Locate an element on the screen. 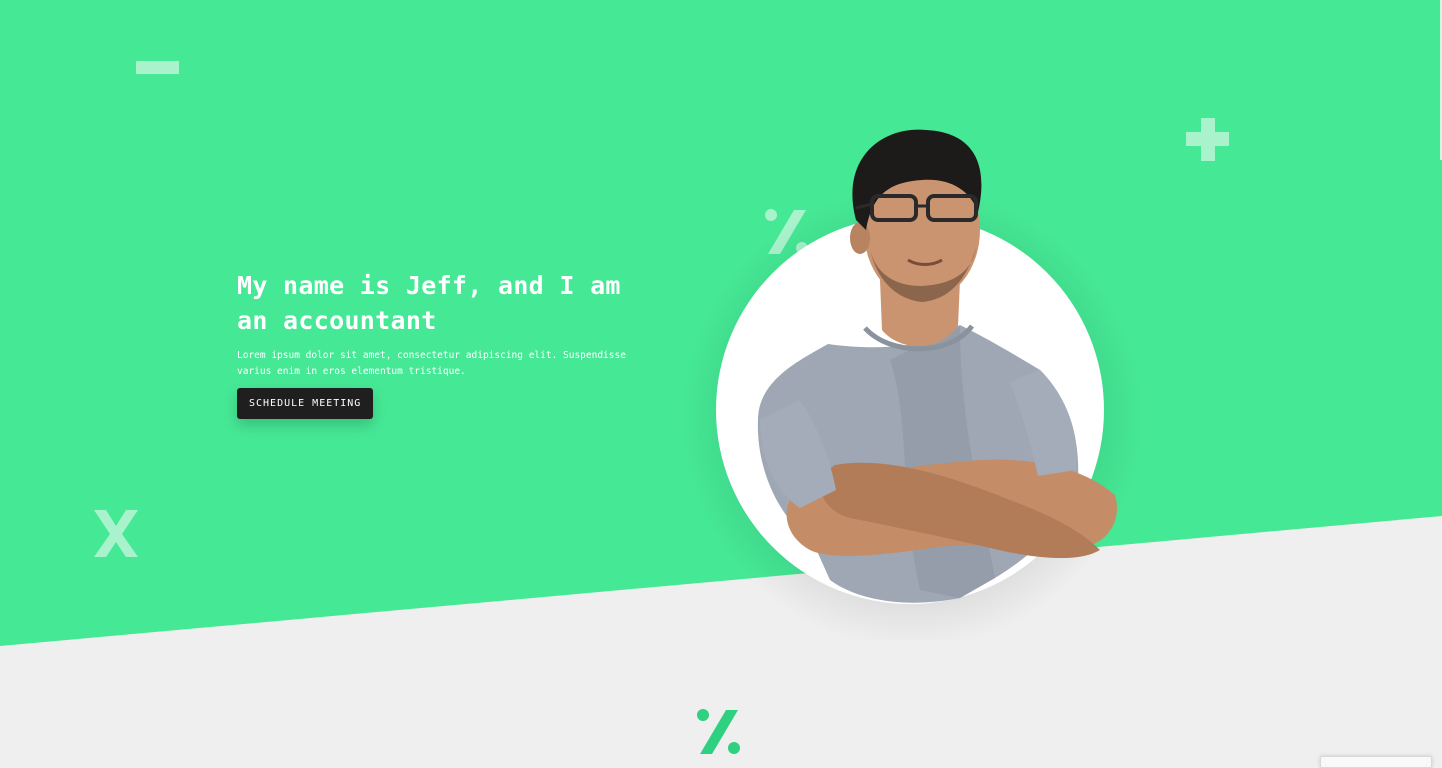 Image resolution: width=1442 pixels, height=768 pixels. minus-icon is located at coordinates (157, 67).